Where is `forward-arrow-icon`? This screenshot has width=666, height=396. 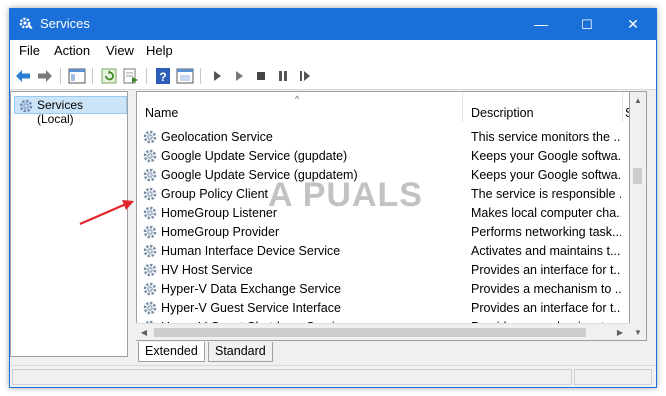 forward-arrow-icon is located at coordinates (45, 76).